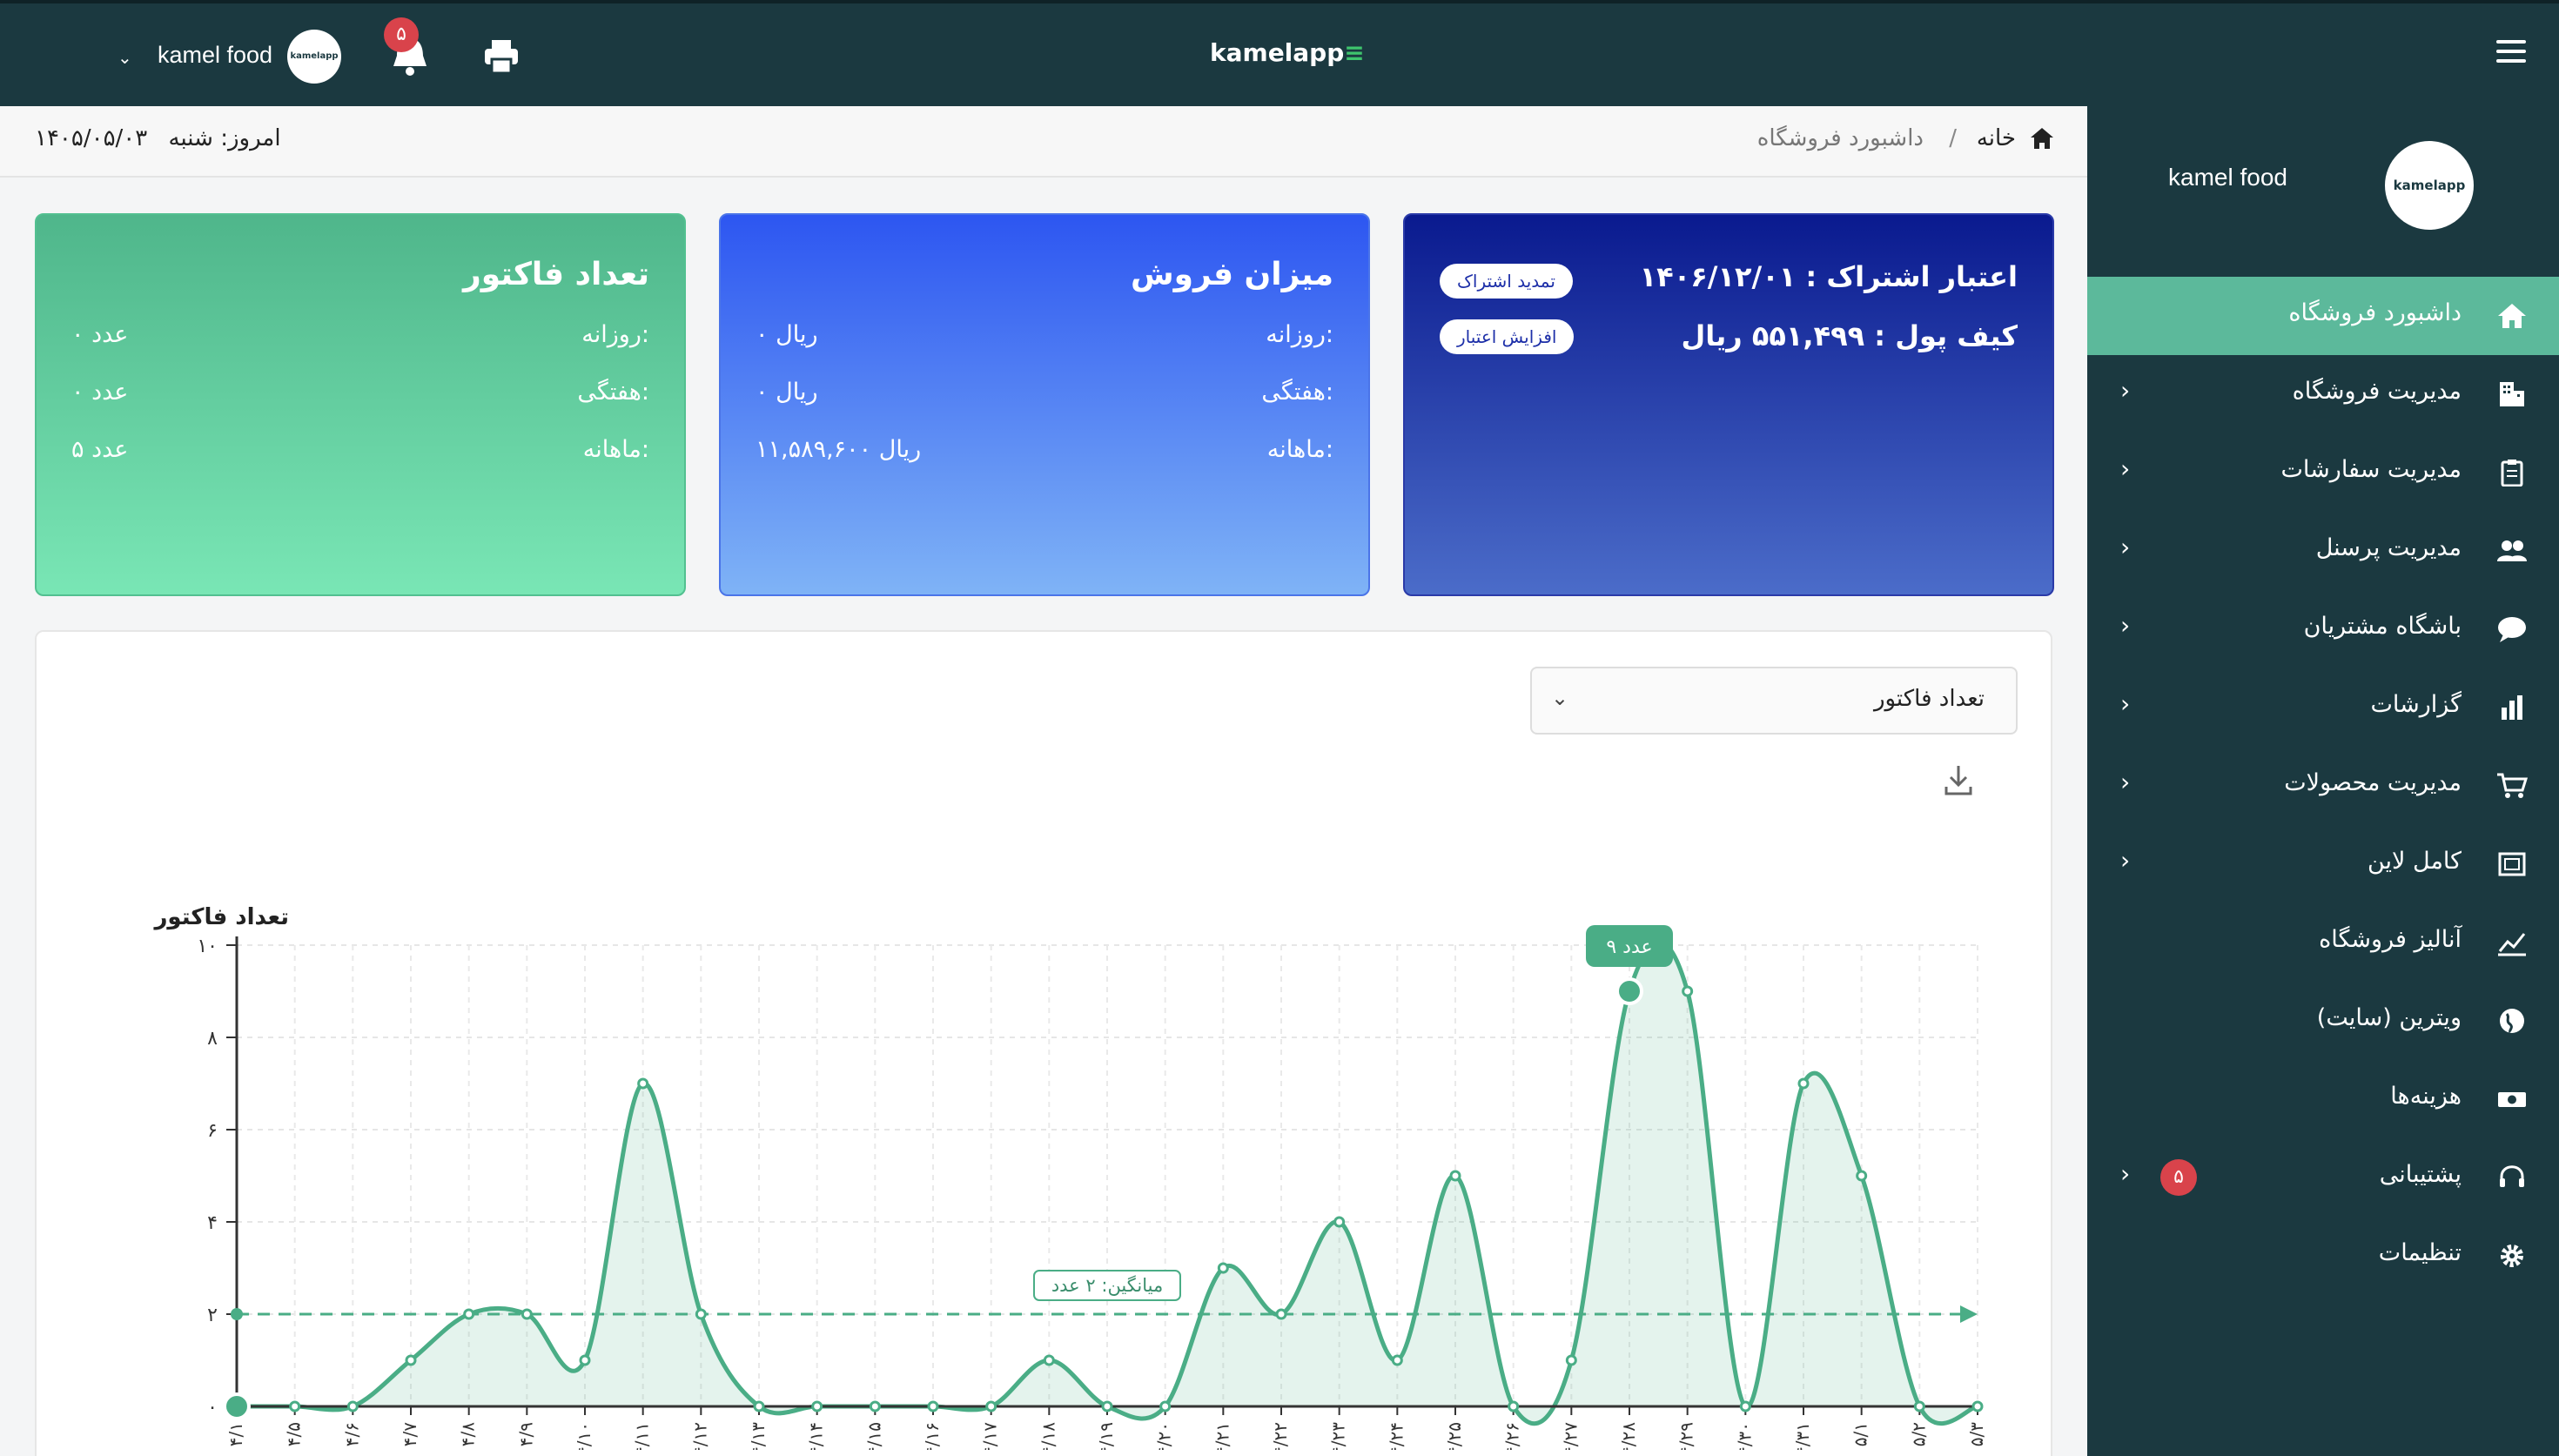  Describe the element at coordinates (2390, 939) in the screenshot. I see `sidebar-item-label: آنالیز فروشگاه` at that location.